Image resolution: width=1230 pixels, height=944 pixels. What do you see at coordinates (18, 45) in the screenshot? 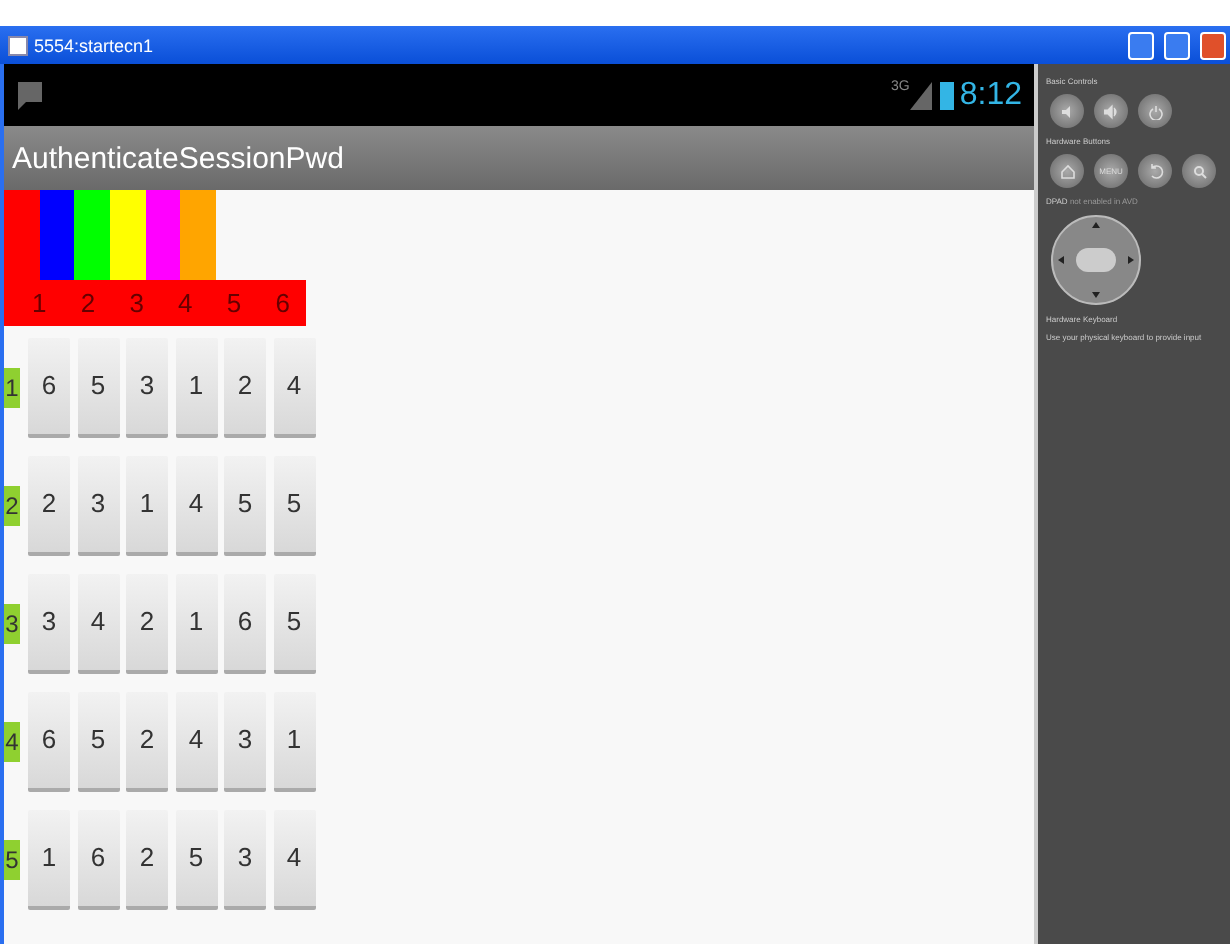
I see `window-icon` at bounding box center [18, 45].